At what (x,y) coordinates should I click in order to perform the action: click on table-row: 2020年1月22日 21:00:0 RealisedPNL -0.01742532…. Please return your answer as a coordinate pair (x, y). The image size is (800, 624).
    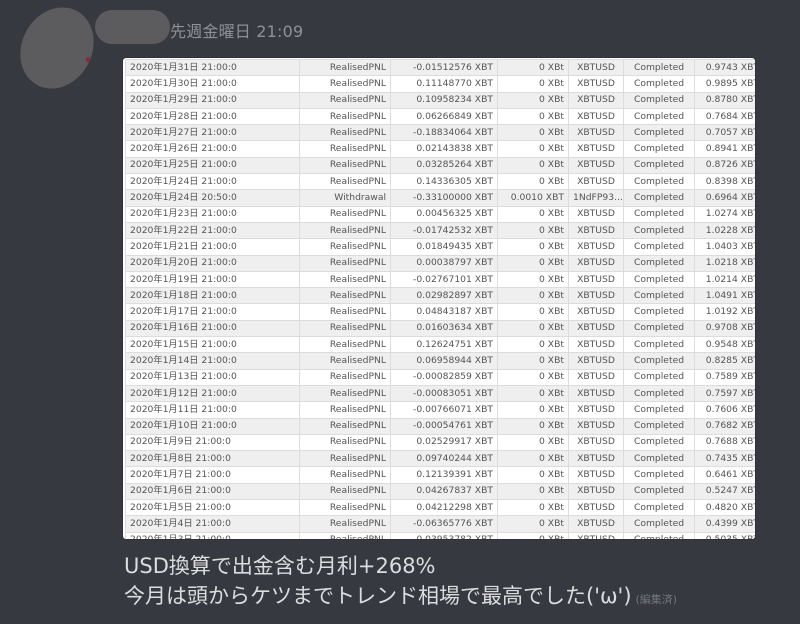
    Looking at the image, I should click on (440, 230).